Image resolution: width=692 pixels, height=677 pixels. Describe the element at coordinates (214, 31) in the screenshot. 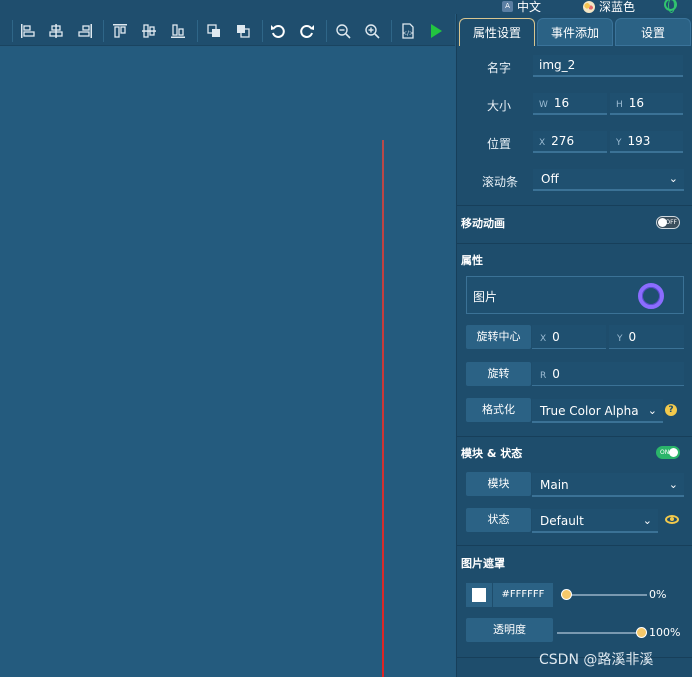

I see `bring-forward-icon` at that location.